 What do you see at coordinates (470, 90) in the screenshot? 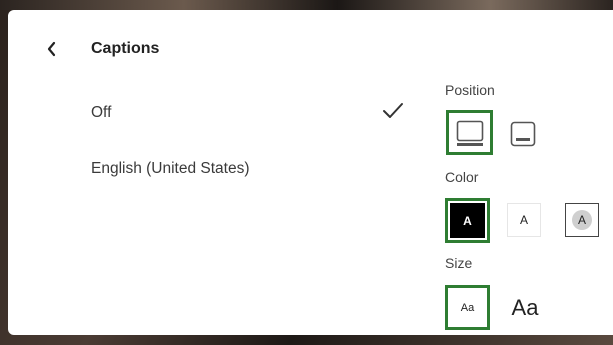
I see `position-label: Position` at bounding box center [470, 90].